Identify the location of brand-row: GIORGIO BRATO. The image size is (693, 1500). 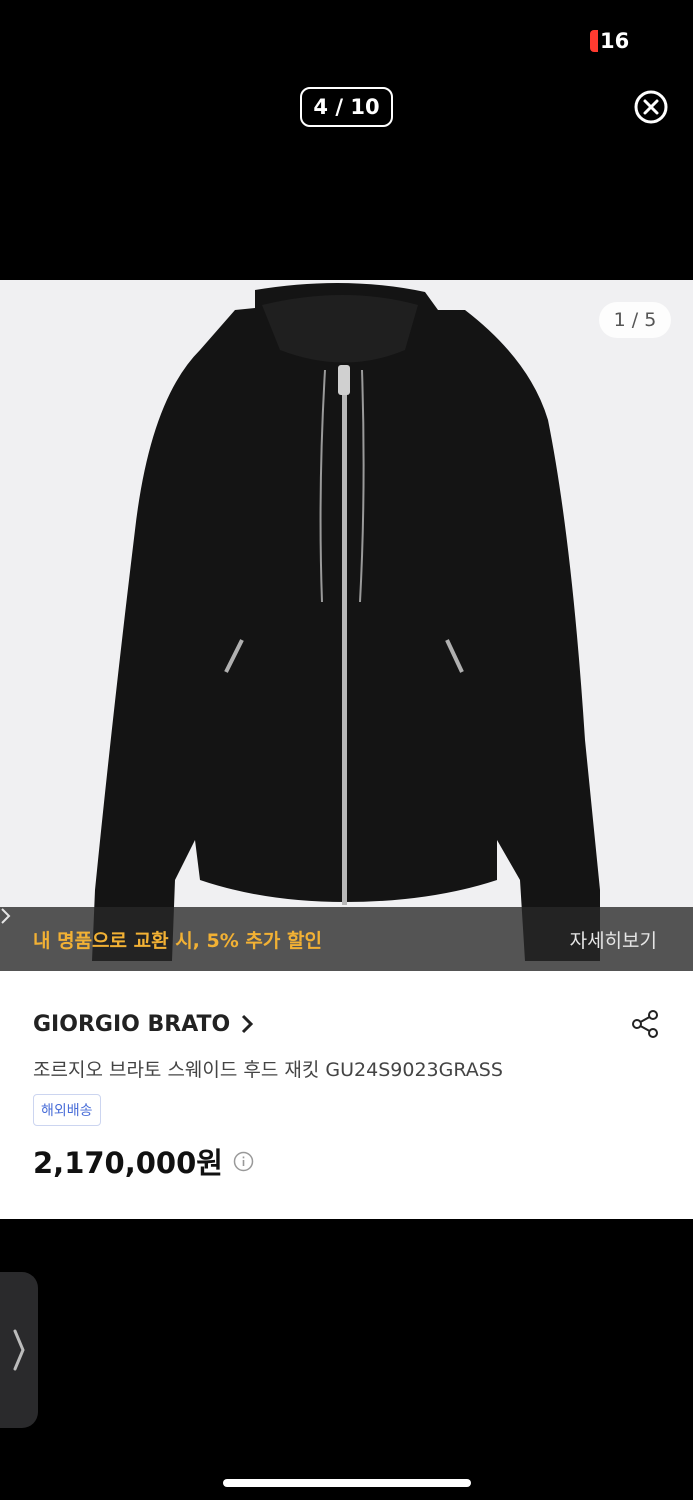
(346, 1024).